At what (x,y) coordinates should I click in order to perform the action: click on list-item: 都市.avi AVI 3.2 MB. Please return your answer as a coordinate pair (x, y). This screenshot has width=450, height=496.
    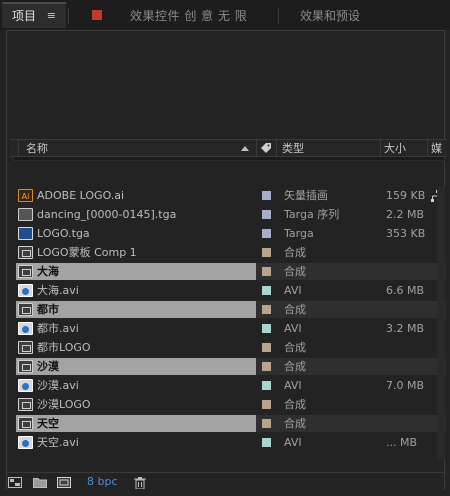
    Looking at the image, I should click on (231, 328).